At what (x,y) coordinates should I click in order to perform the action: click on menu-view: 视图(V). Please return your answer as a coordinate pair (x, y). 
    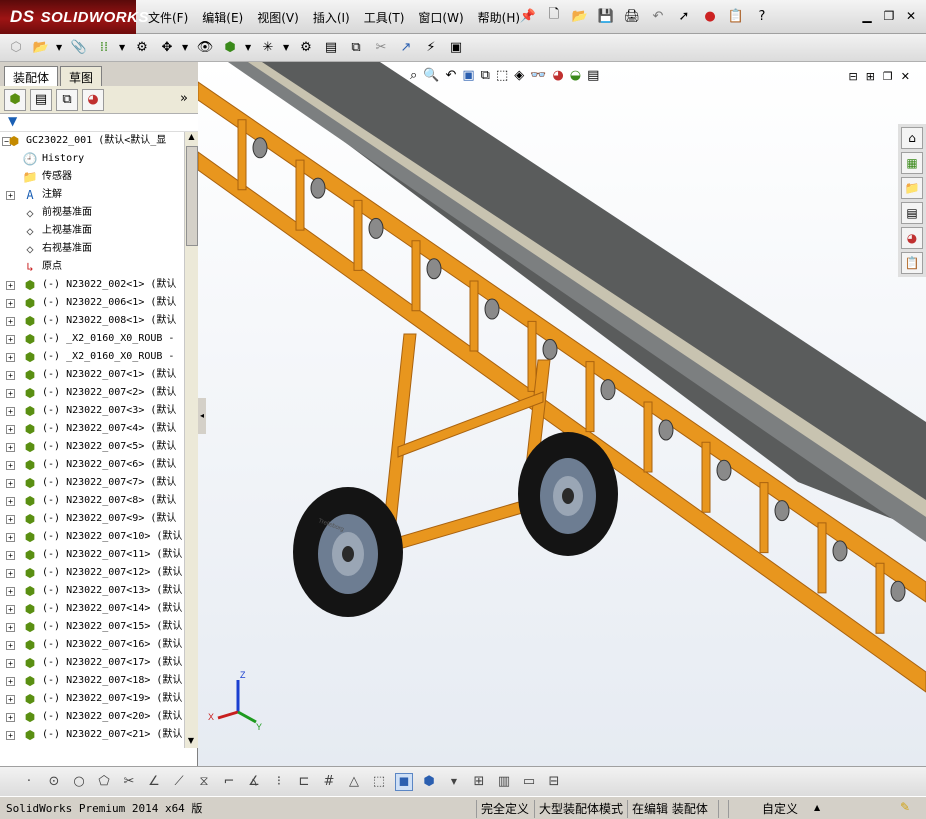
    Looking at the image, I should click on (278, 17).